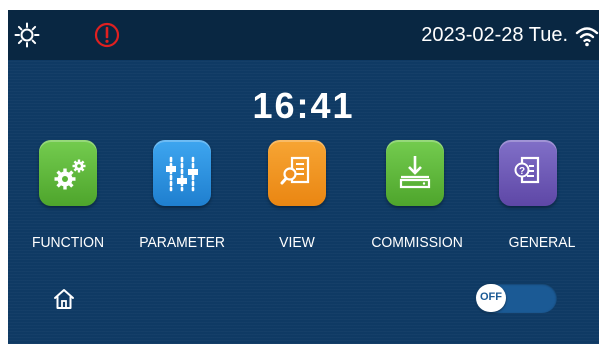 The height and width of the screenshot is (344, 599). I want to click on download-icon, so click(415, 172).